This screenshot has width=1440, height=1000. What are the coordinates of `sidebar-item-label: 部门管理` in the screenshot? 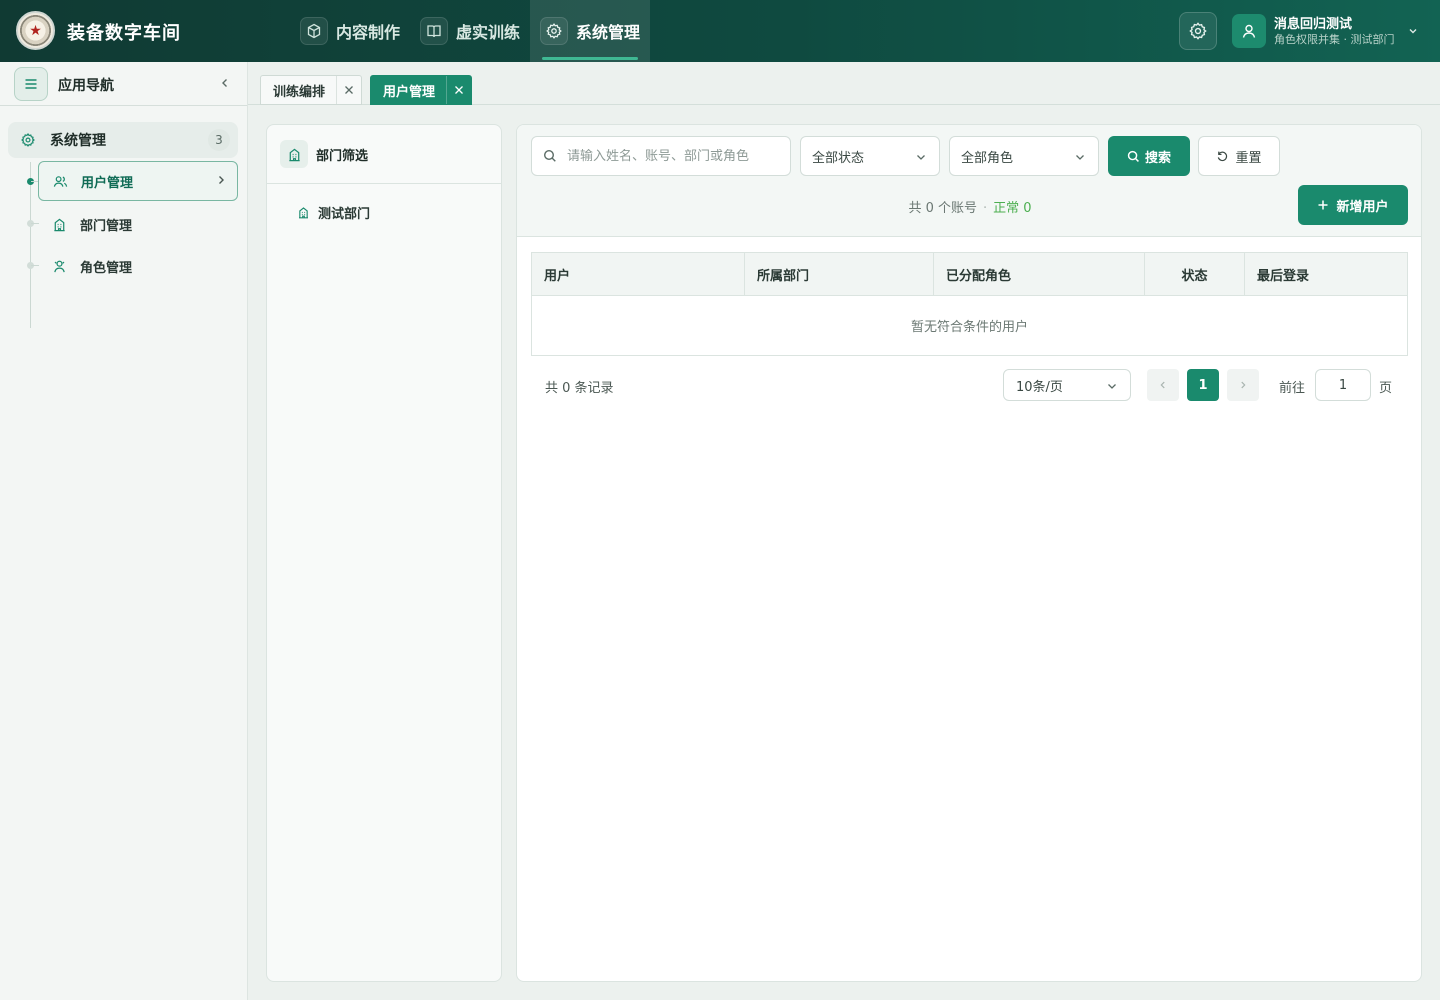 It's located at (106, 226).